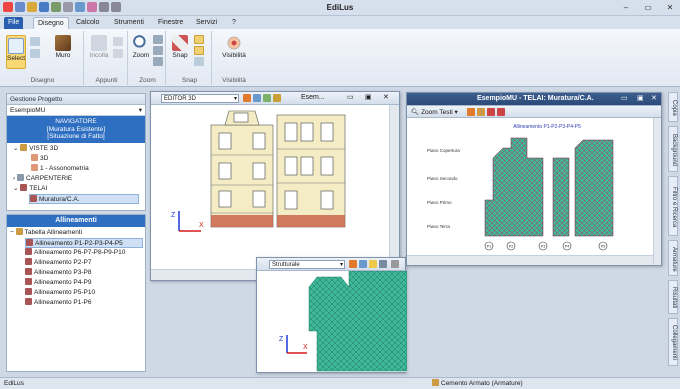 This screenshot has height=389, width=680. What do you see at coordinates (481, 112) in the screenshot?
I see `export-dxf-icon` at bounding box center [481, 112].